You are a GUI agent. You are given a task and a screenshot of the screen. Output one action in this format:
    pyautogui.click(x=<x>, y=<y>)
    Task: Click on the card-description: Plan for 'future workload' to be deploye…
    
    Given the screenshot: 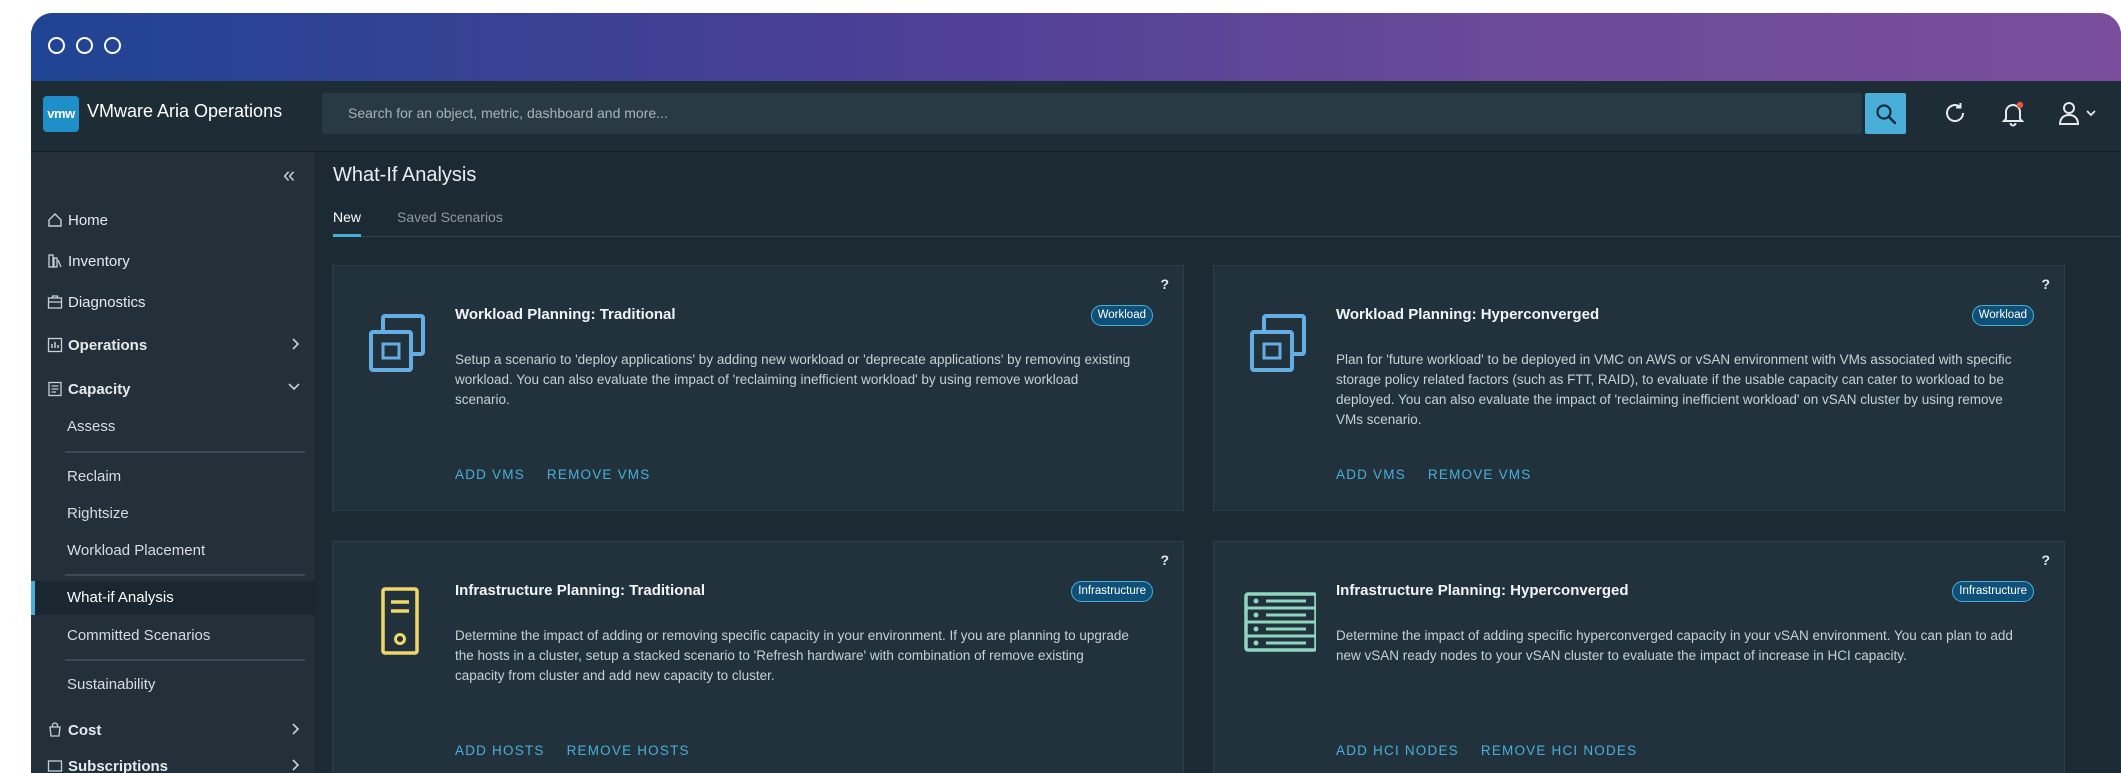 What is the action you would take?
    pyautogui.click(x=1676, y=390)
    